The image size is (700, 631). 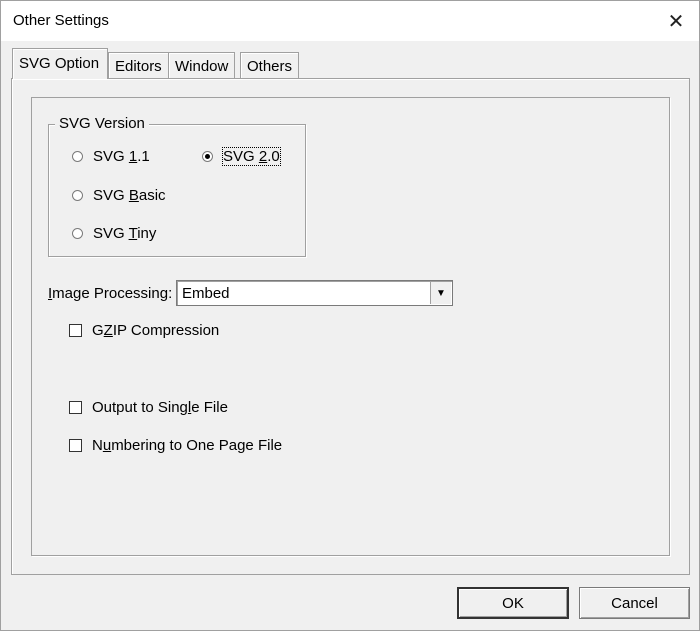 I want to click on ok-button: OK, so click(x=513, y=603).